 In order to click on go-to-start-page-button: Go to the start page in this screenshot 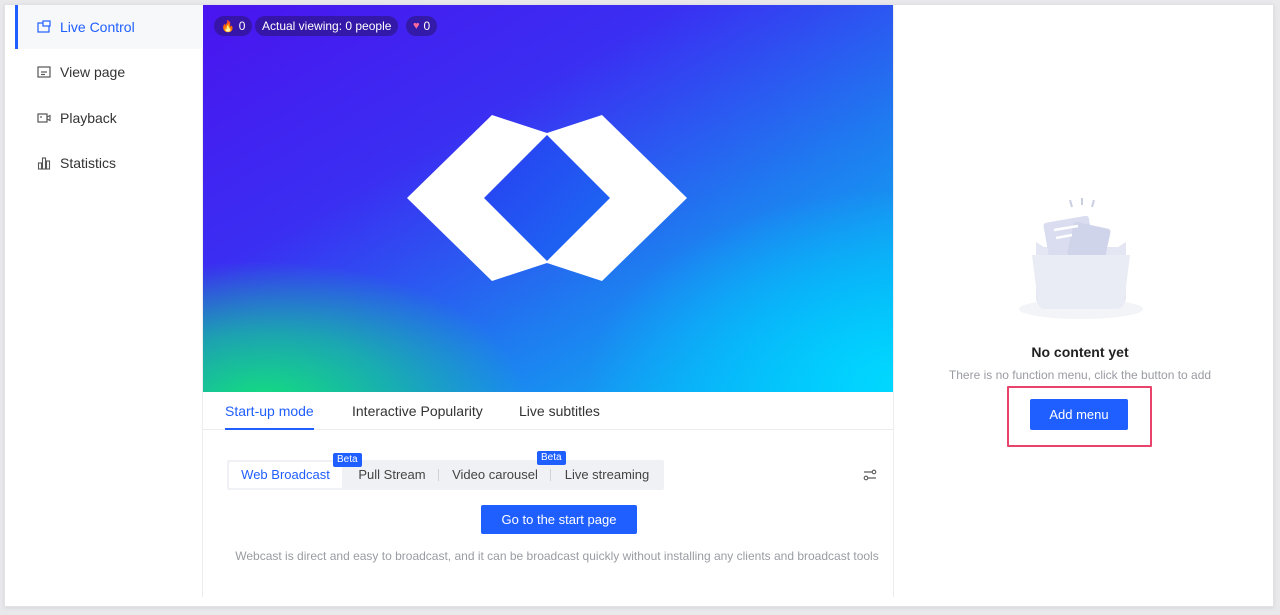, I will do `click(559, 519)`.